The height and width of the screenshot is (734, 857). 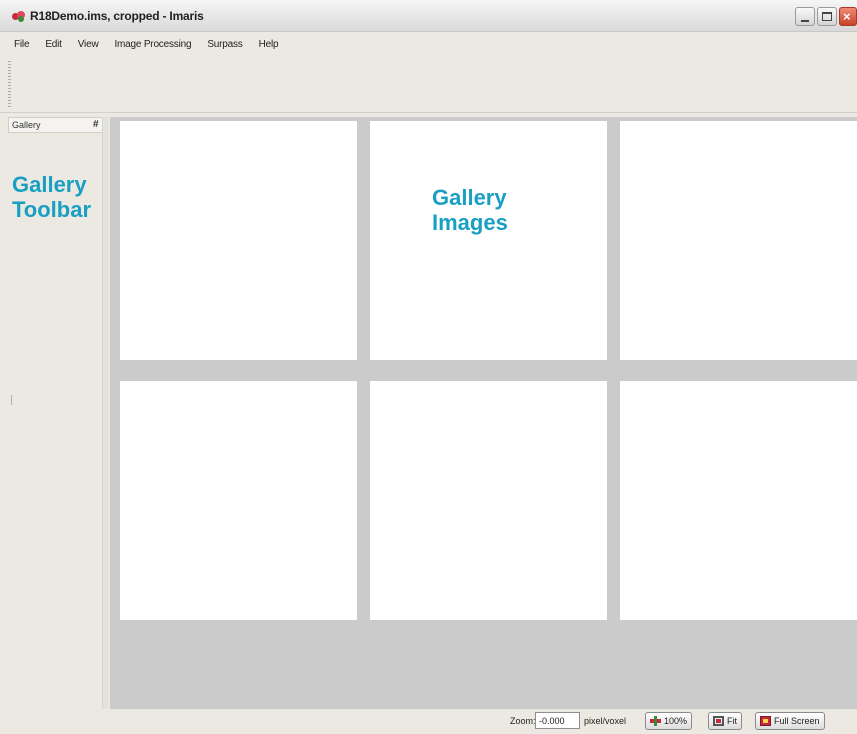 What do you see at coordinates (557, 720) in the screenshot?
I see `zoom-input` at bounding box center [557, 720].